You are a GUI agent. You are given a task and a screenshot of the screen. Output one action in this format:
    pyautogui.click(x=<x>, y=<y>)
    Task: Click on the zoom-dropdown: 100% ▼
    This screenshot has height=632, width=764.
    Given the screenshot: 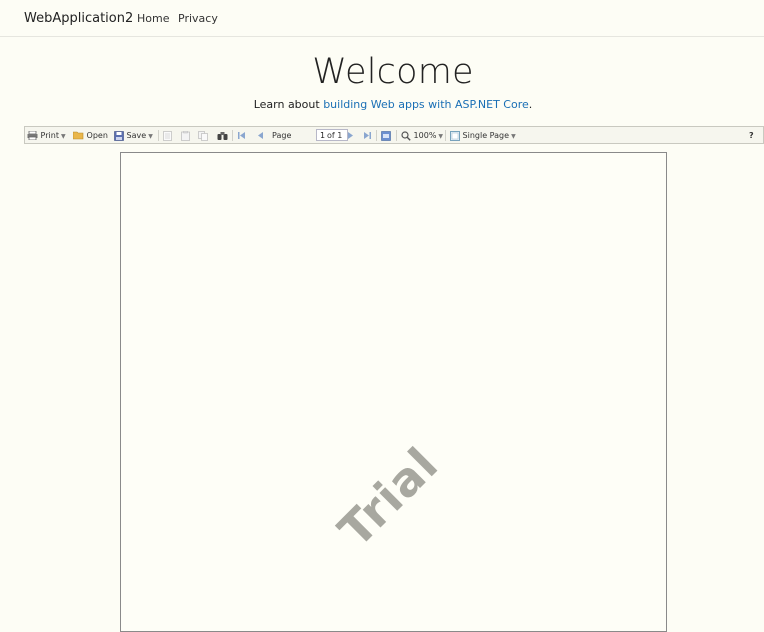 What is the action you would take?
    pyautogui.click(x=422, y=136)
    